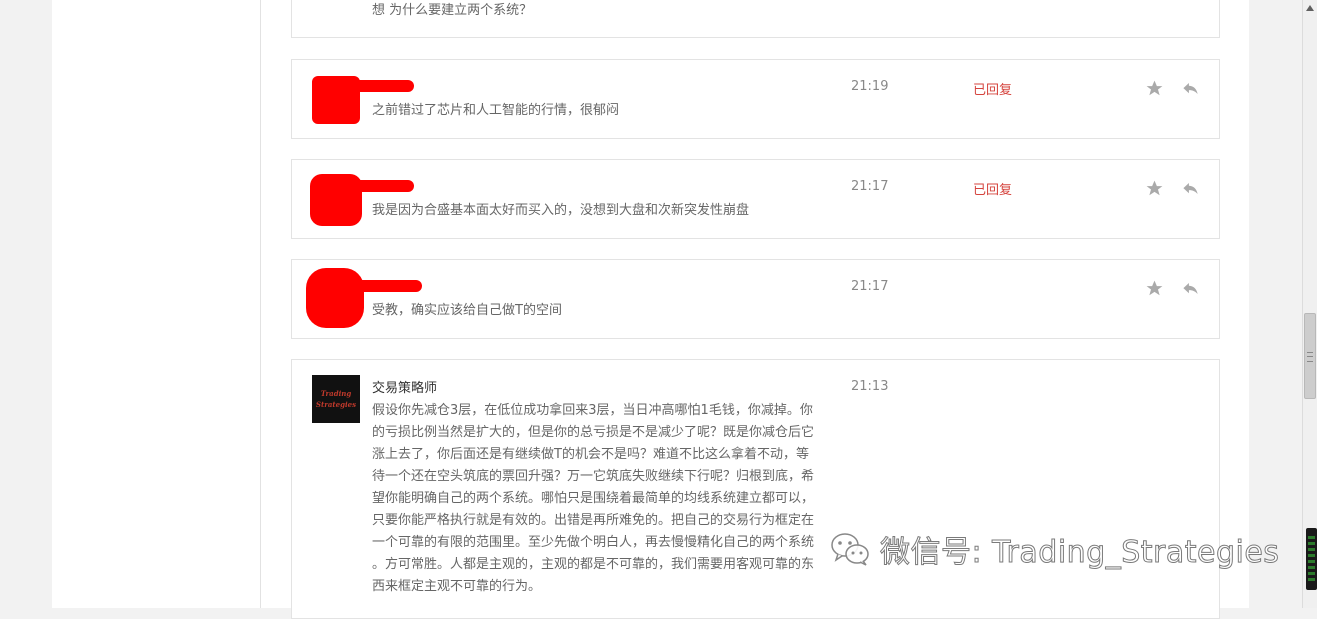 This screenshot has height=619, width=1317. What do you see at coordinates (26, 304) in the screenshot?
I see `page-background-left` at bounding box center [26, 304].